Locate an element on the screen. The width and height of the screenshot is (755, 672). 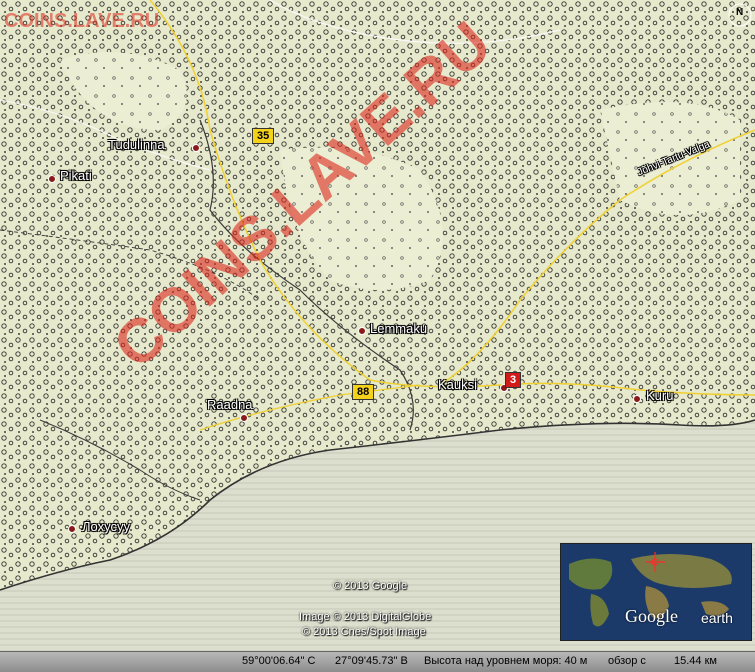
watermark-top: COINS.LAVE.RU is located at coordinates (82, 21).